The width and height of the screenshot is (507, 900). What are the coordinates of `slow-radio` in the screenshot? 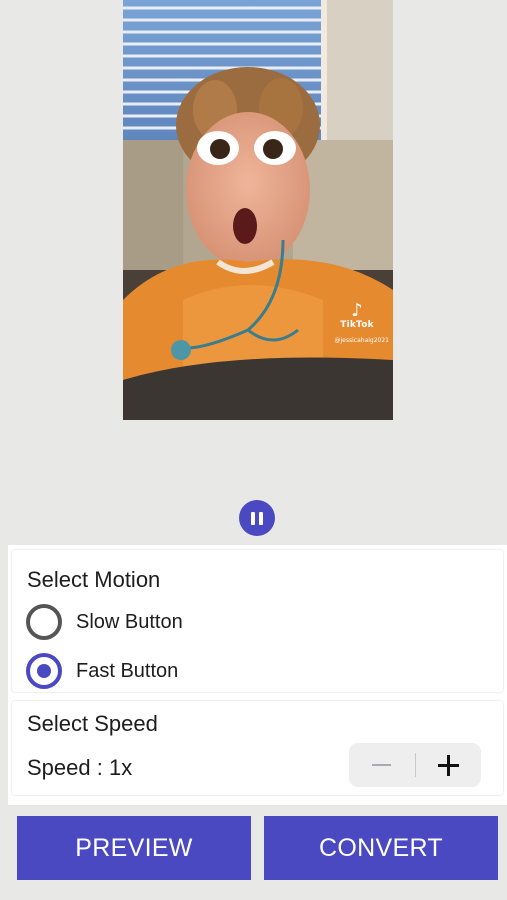 It's located at (44, 622).